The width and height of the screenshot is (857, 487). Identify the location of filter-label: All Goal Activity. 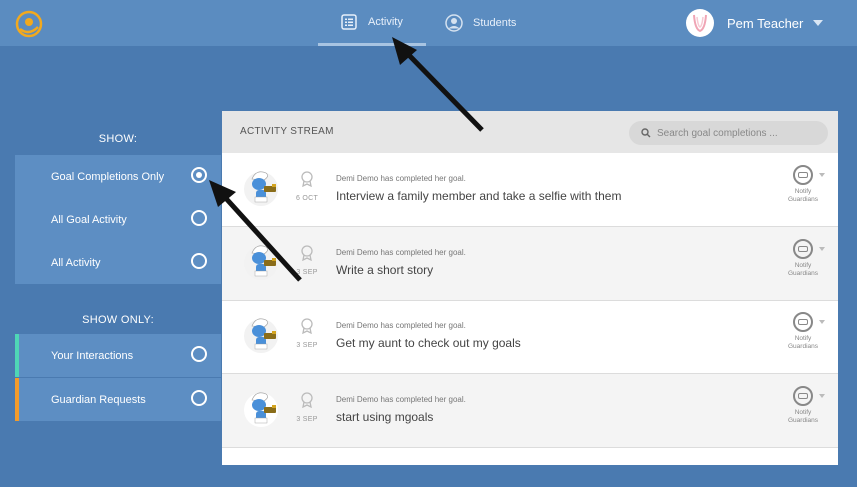
(89, 219).